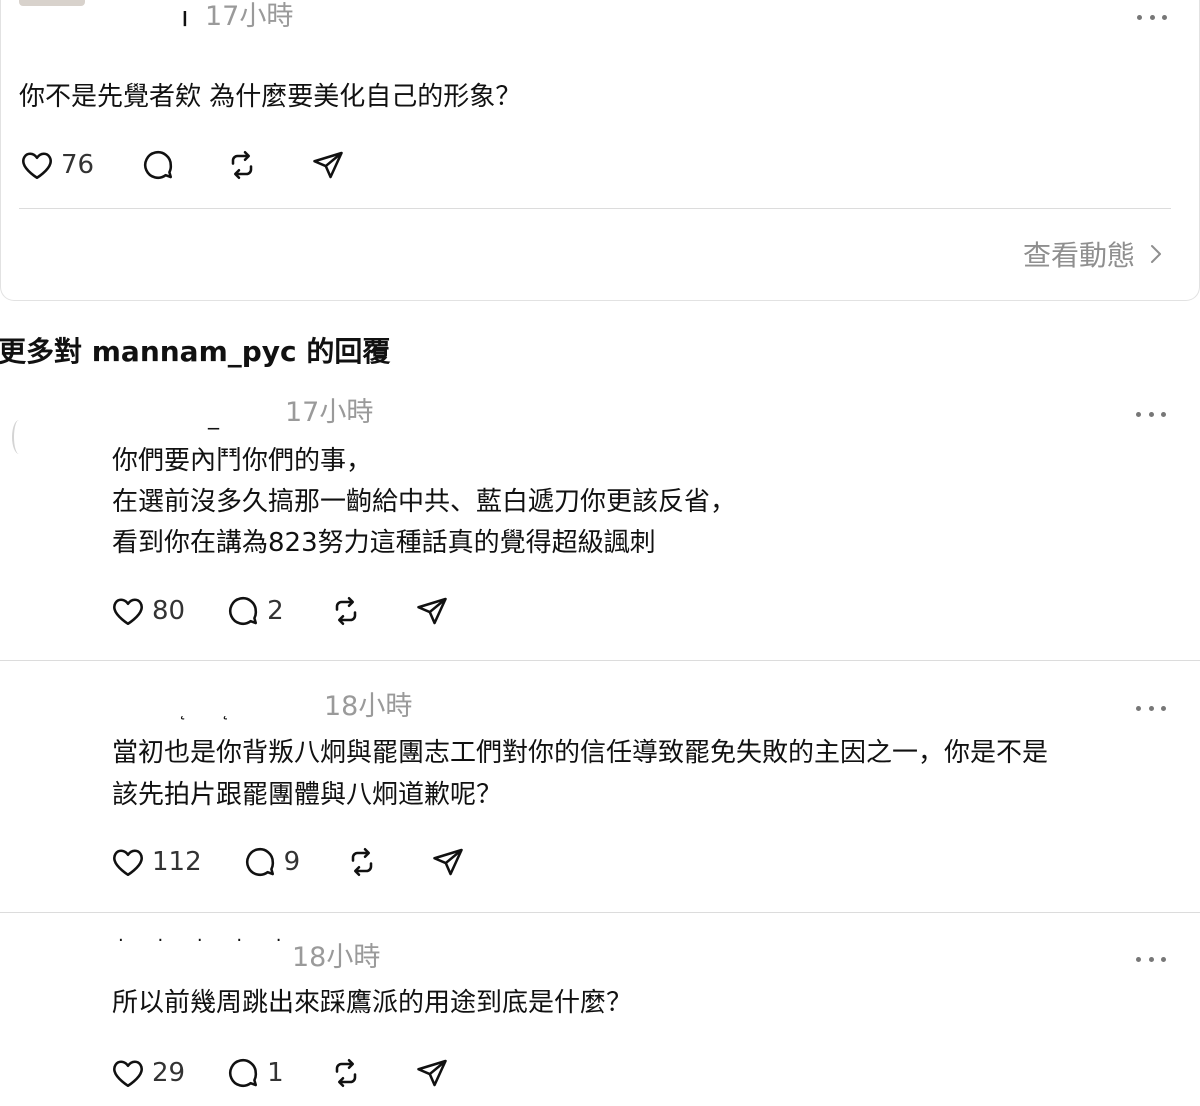 This screenshot has width=1200, height=1106. What do you see at coordinates (211, 710) in the screenshot?
I see `username-fragment: ˛ ˛` at bounding box center [211, 710].